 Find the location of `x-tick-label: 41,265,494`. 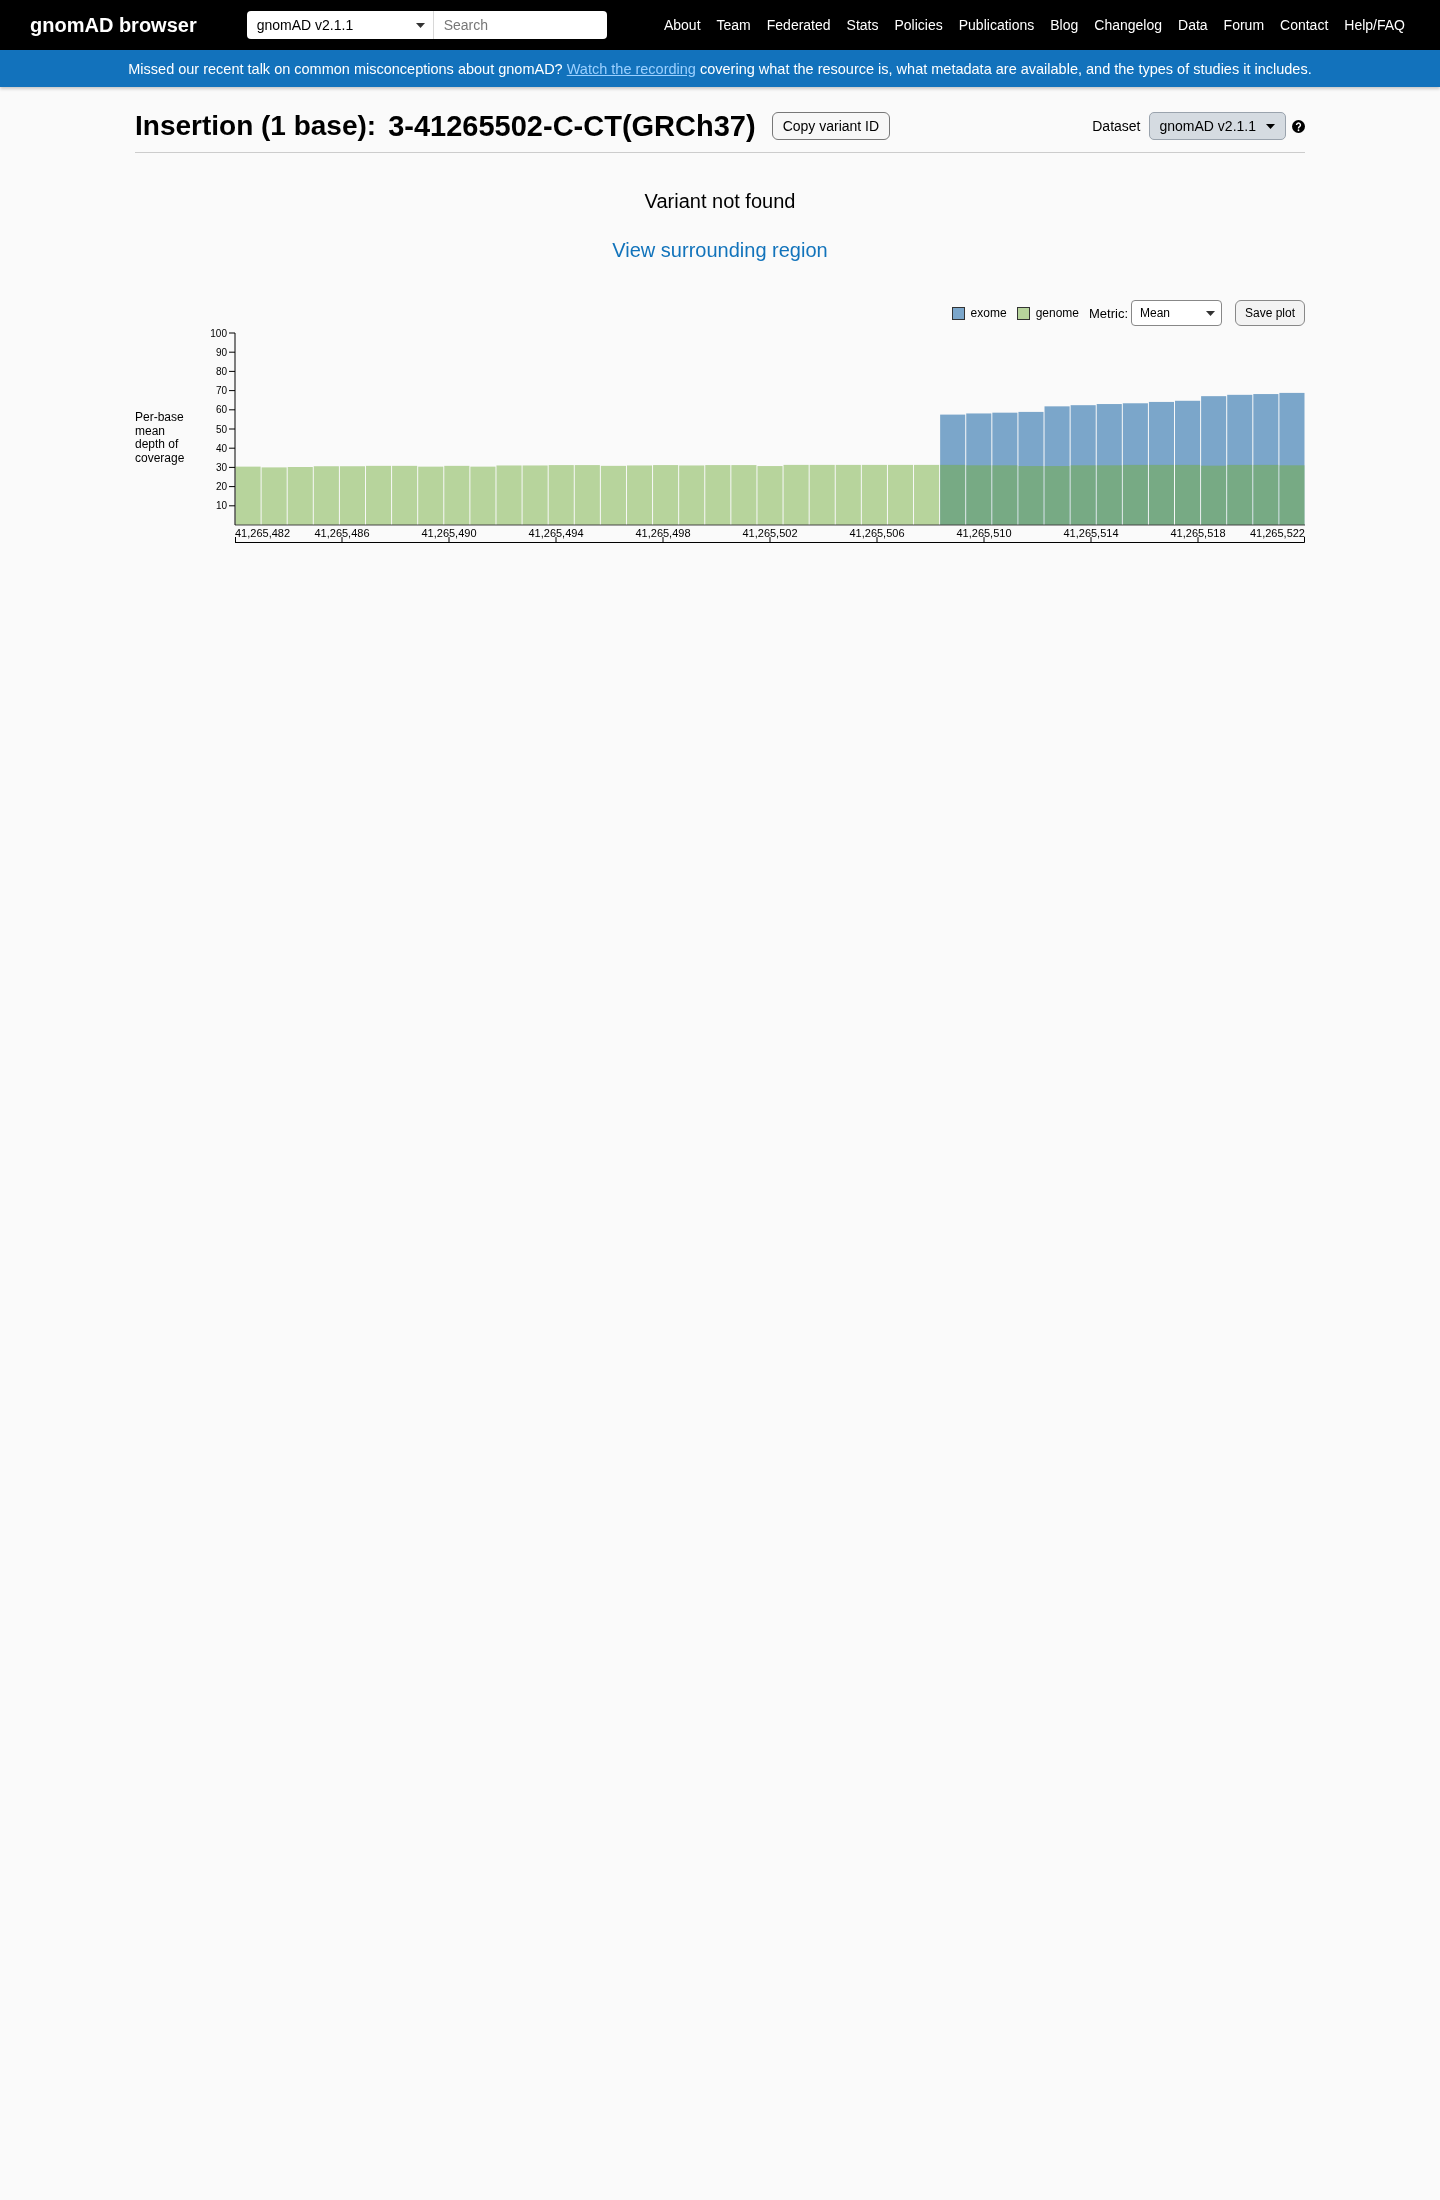

x-tick-label: 41,265,494 is located at coordinates (556, 533).